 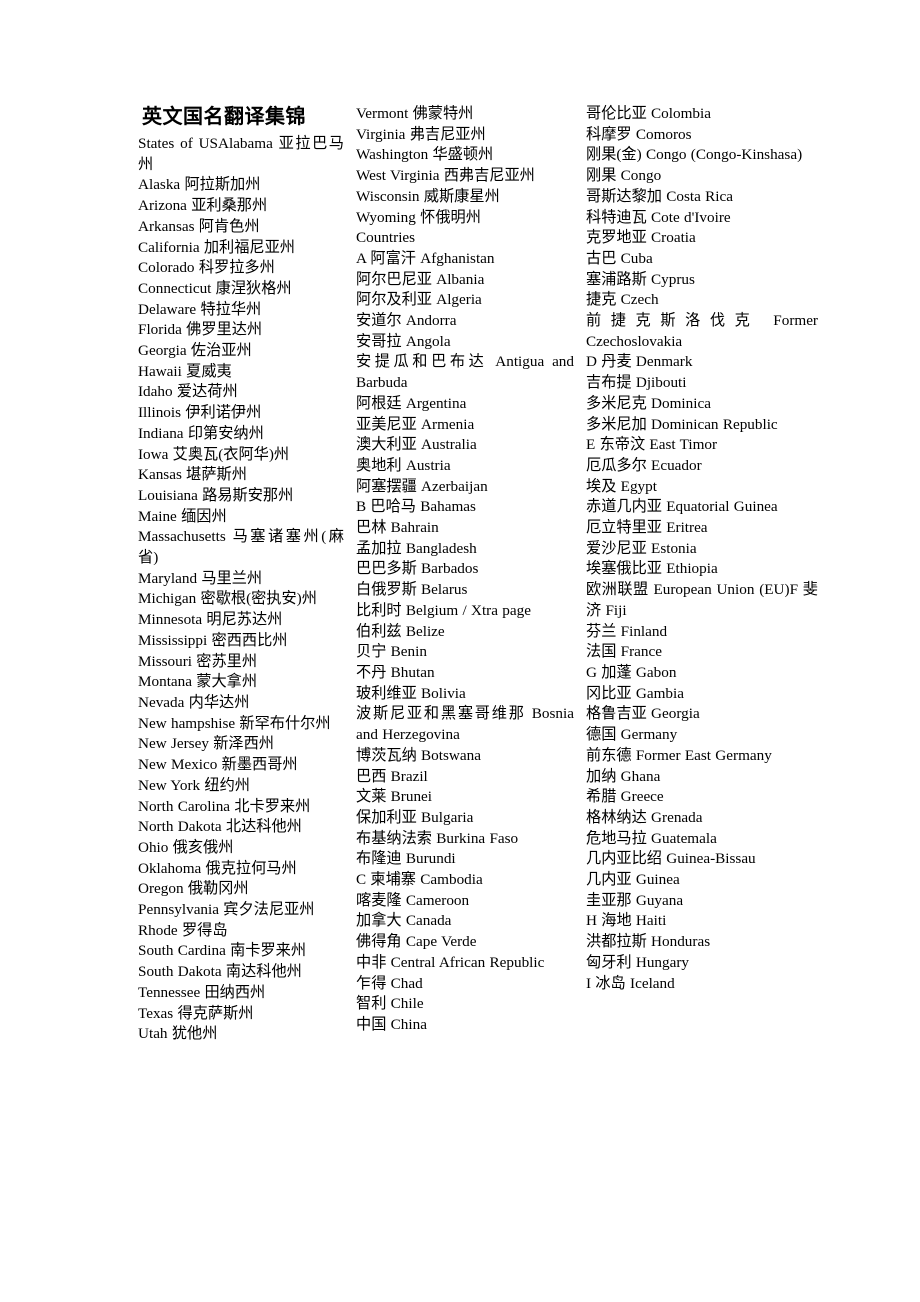 What do you see at coordinates (182, 516) in the screenshot?
I see `entry-line: Maine 缅因州` at bounding box center [182, 516].